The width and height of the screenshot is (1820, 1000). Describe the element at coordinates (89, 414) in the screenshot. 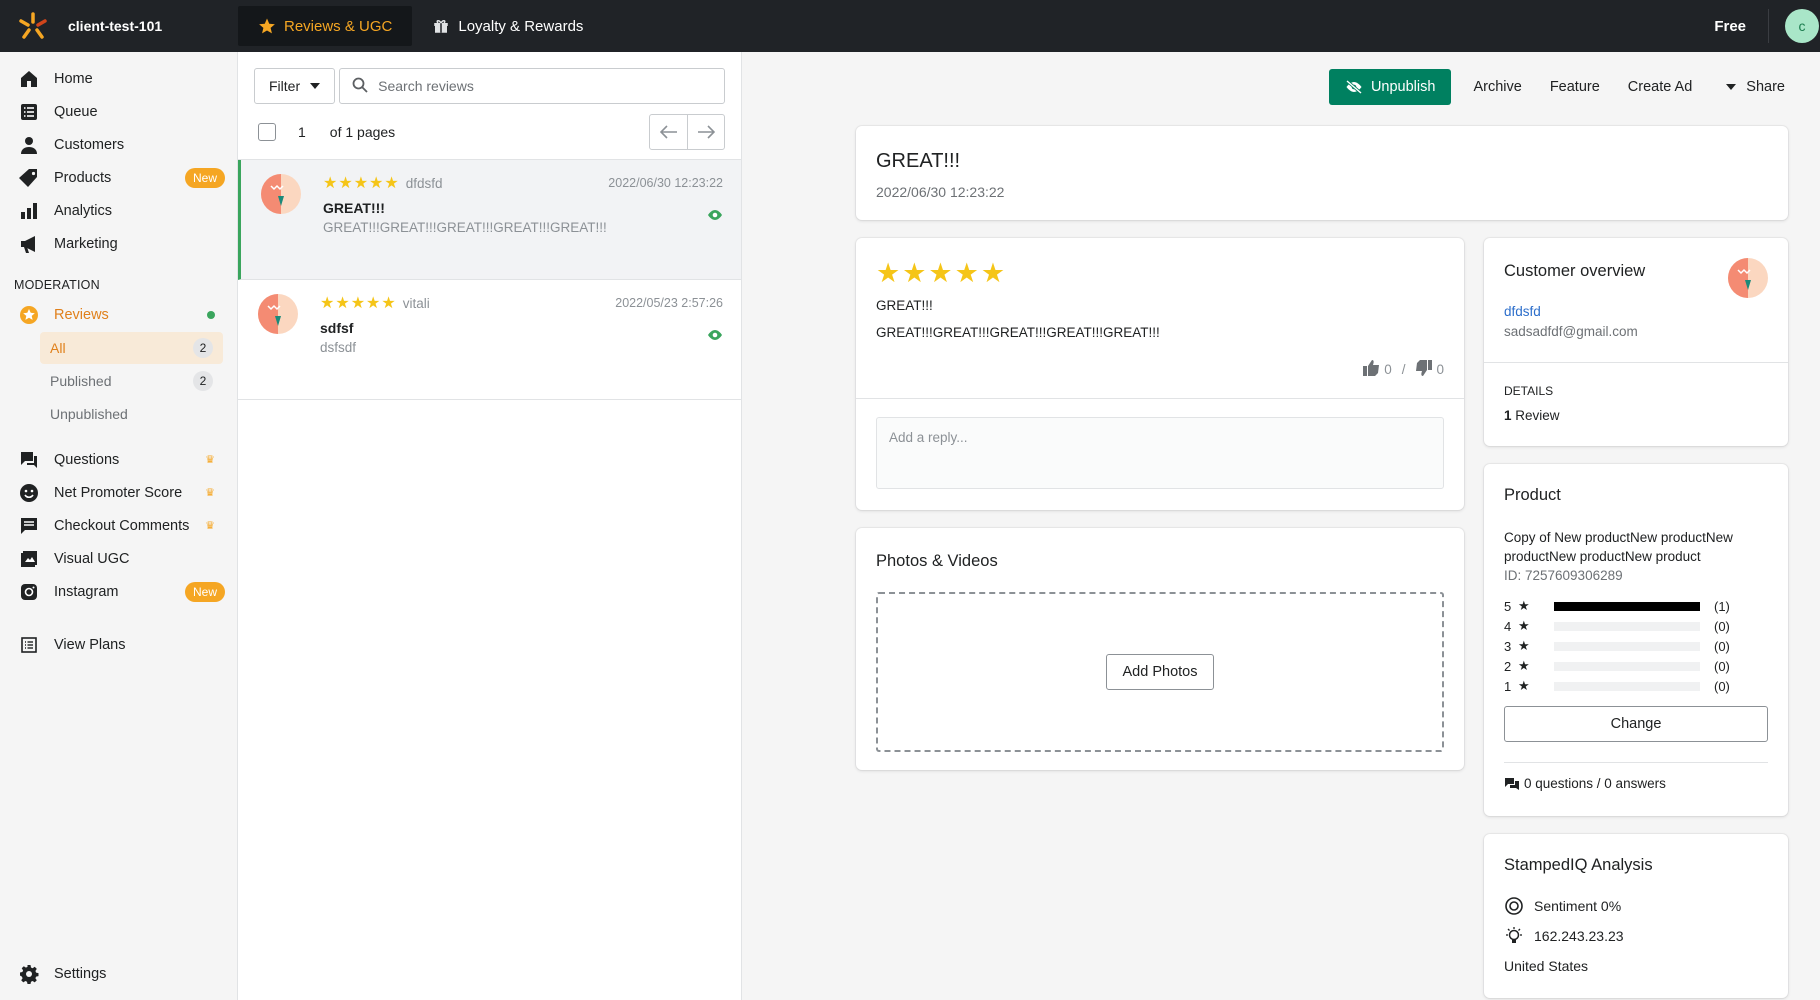

I see `sidebar-subitem-label: Unpublished` at that location.